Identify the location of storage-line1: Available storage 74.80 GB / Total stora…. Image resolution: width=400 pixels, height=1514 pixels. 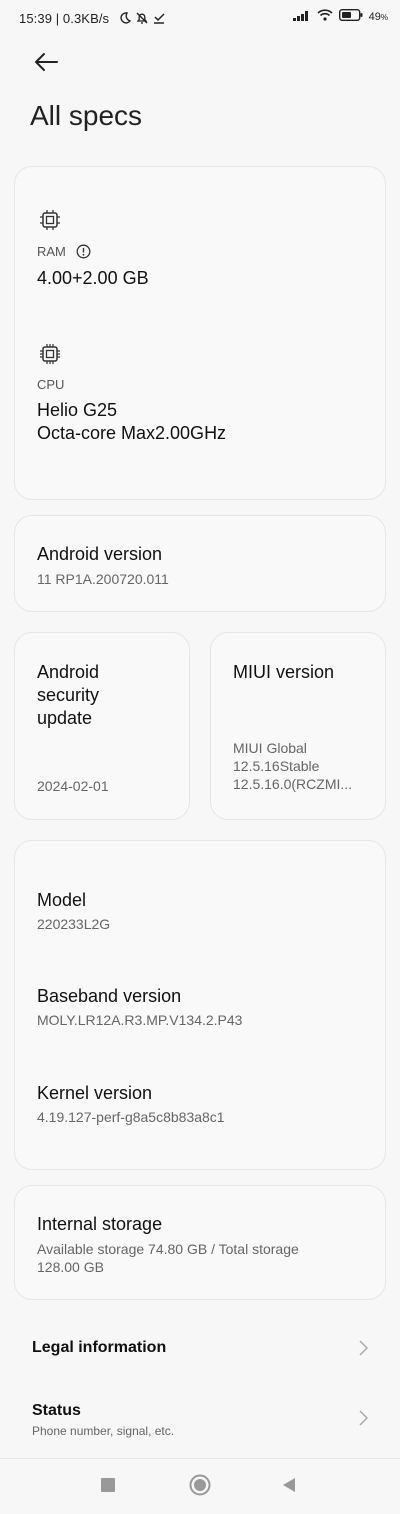
(168, 1249).